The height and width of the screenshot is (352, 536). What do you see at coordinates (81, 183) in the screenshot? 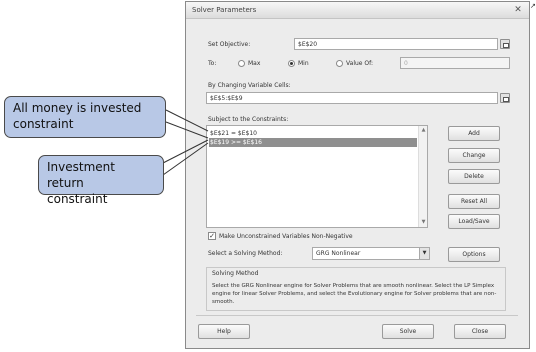
I see `investment-return-callout-text: Investment return constraint` at bounding box center [81, 183].